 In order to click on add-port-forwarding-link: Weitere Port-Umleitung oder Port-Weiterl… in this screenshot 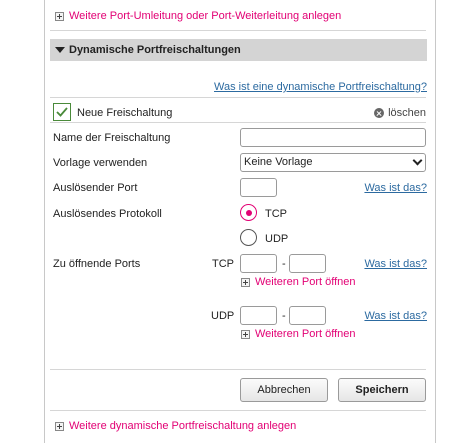, I will do `click(198, 16)`.